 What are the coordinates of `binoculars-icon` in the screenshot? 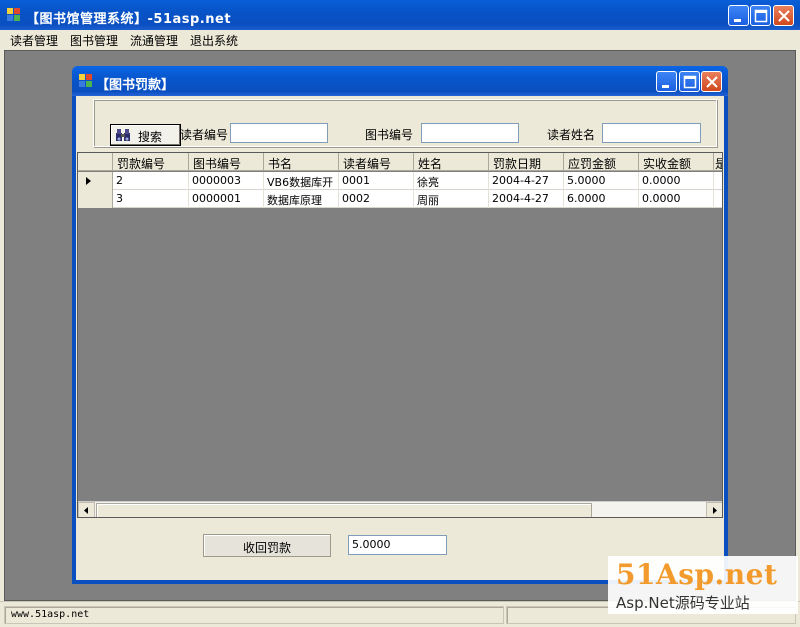 It's located at (123, 135).